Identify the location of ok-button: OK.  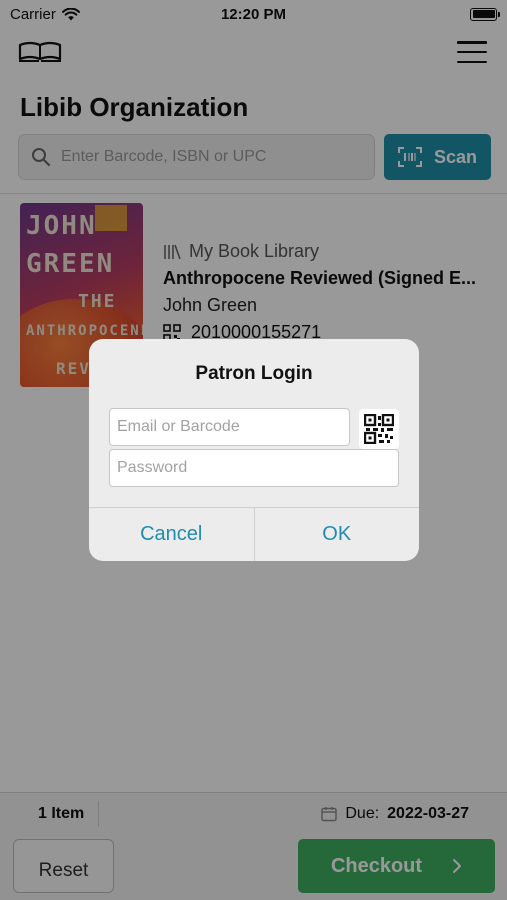
(336, 534).